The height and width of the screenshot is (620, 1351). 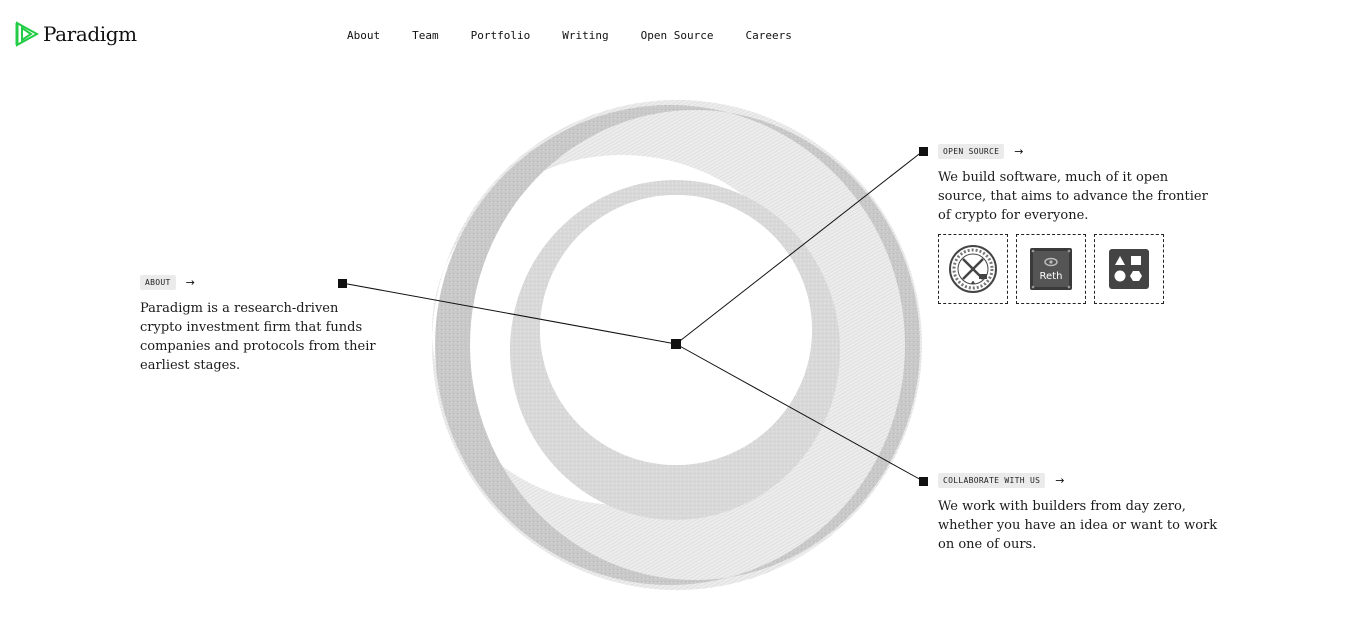 I want to click on nav-team: Team, so click(x=425, y=35).